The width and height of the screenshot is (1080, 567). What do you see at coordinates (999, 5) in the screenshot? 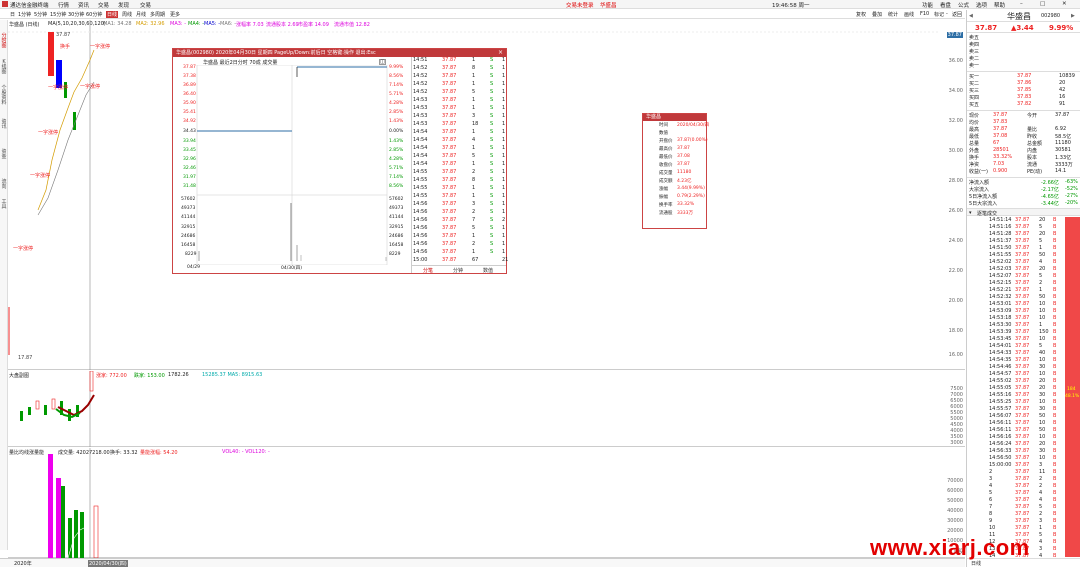
I see `menu-help: 帮助` at bounding box center [999, 5].